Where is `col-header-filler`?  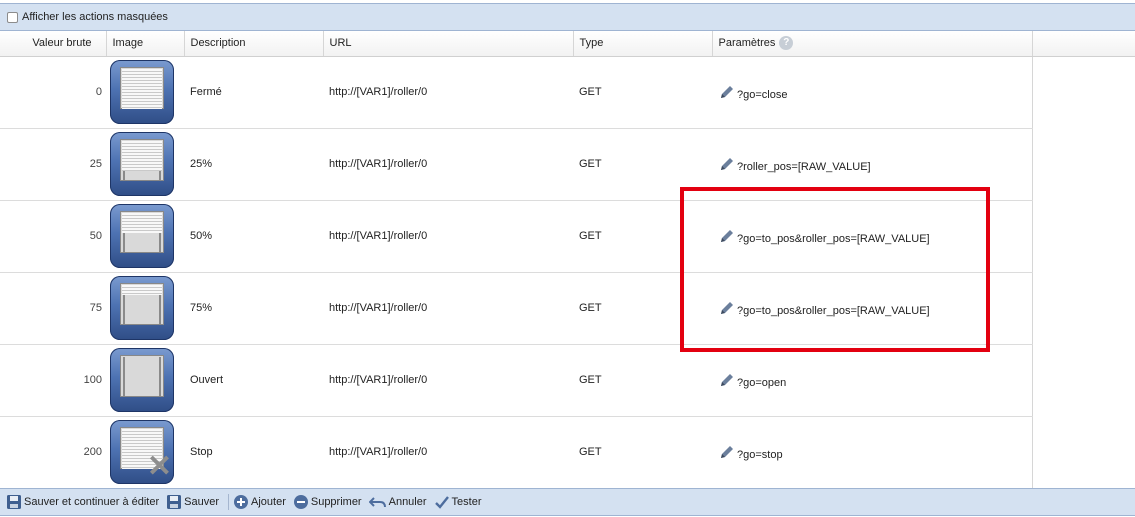
col-header-filler is located at coordinates (1083, 44).